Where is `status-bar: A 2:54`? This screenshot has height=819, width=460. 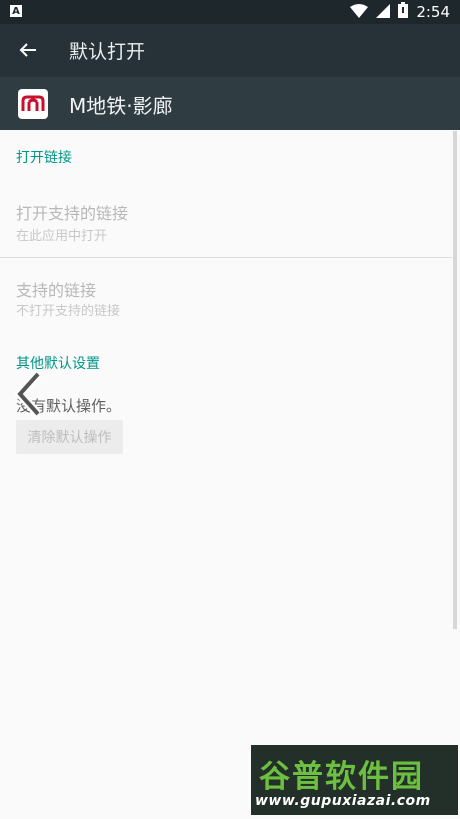
status-bar: A 2:54 is located at coordinates (230, 12).